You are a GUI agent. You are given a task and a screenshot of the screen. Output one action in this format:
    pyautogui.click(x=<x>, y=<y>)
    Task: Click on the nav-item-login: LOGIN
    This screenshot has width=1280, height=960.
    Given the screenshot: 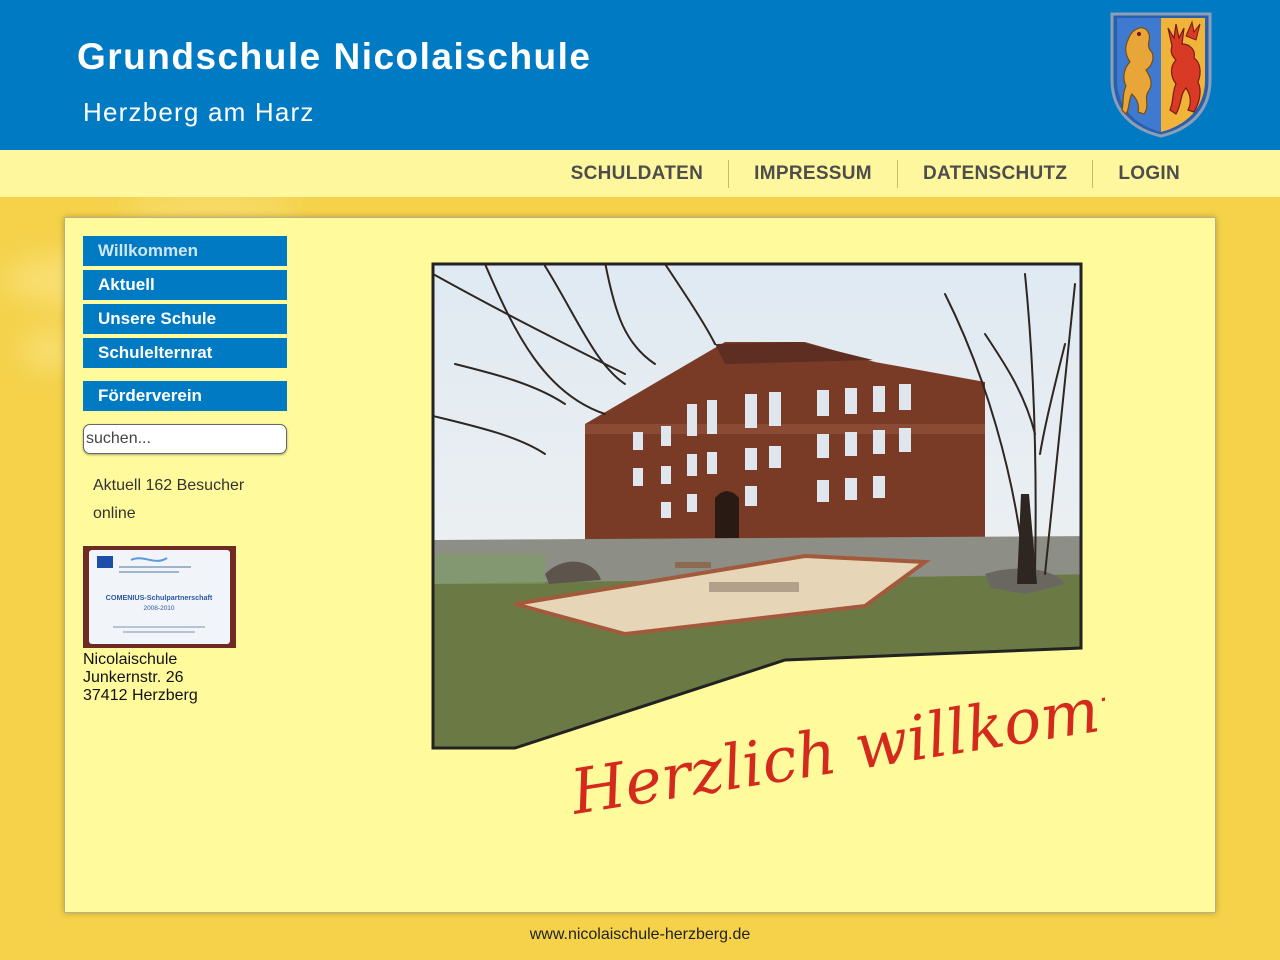 What is the action you would take?
    pyautogui.click(x=1148, y=173)
    